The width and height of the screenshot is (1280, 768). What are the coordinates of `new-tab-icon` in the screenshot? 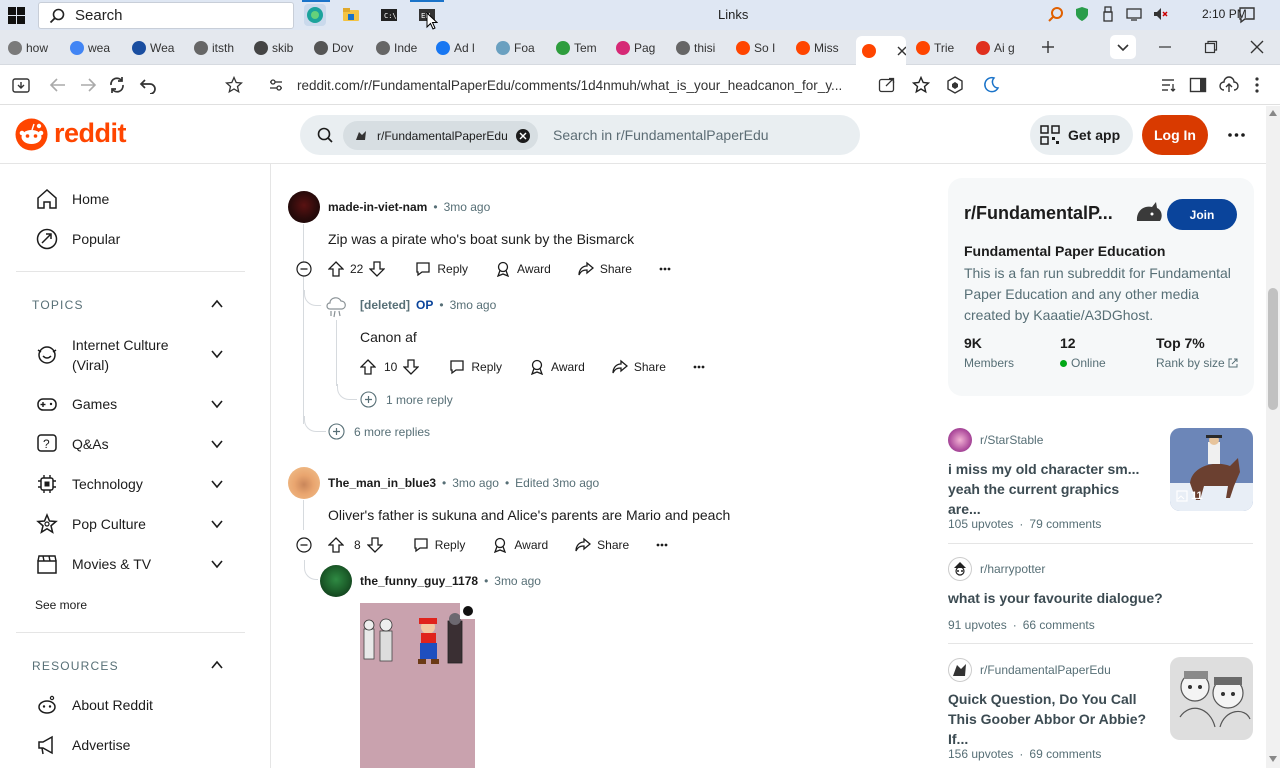 It's located at (1048, 47).